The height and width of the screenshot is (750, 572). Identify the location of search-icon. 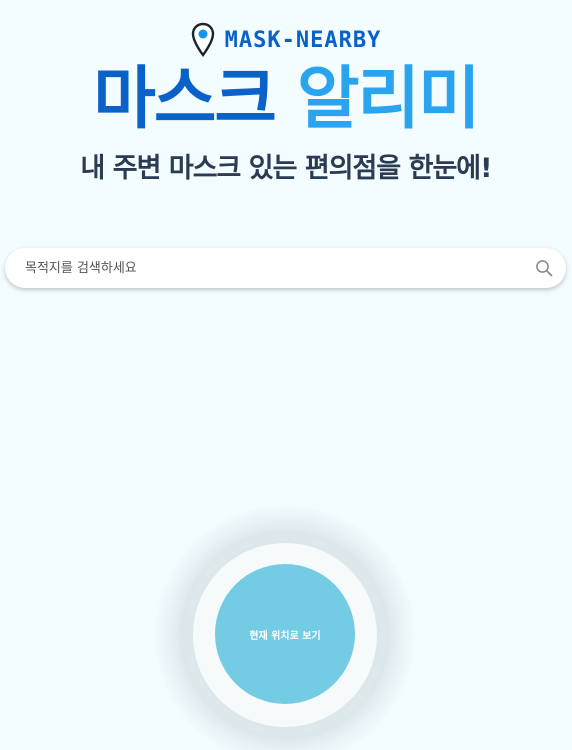
(544, 268).